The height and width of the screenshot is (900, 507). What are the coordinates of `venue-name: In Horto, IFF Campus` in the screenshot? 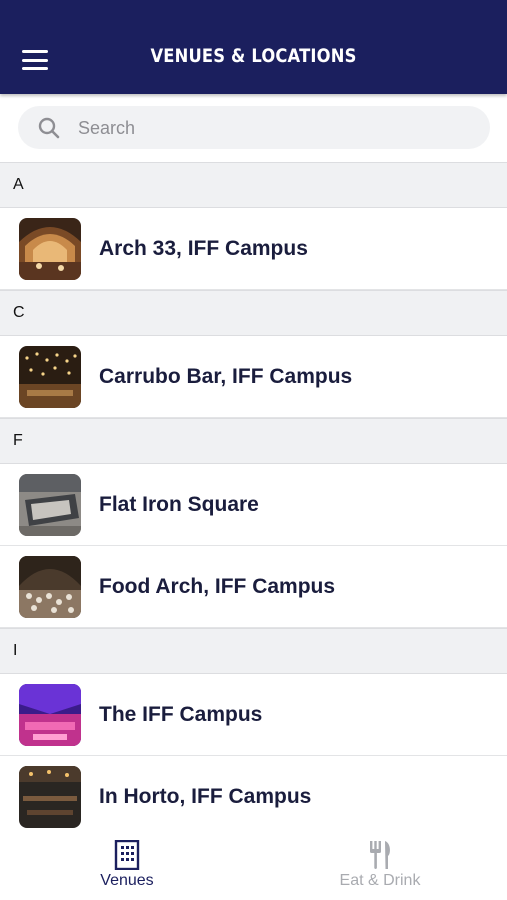 It's located at (205, 796).